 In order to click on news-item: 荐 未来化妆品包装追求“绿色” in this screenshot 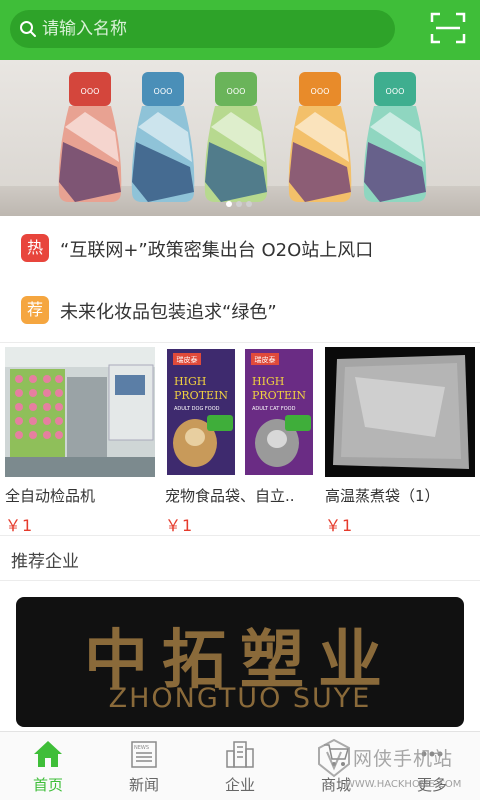, I will do `click(240, 311)`.